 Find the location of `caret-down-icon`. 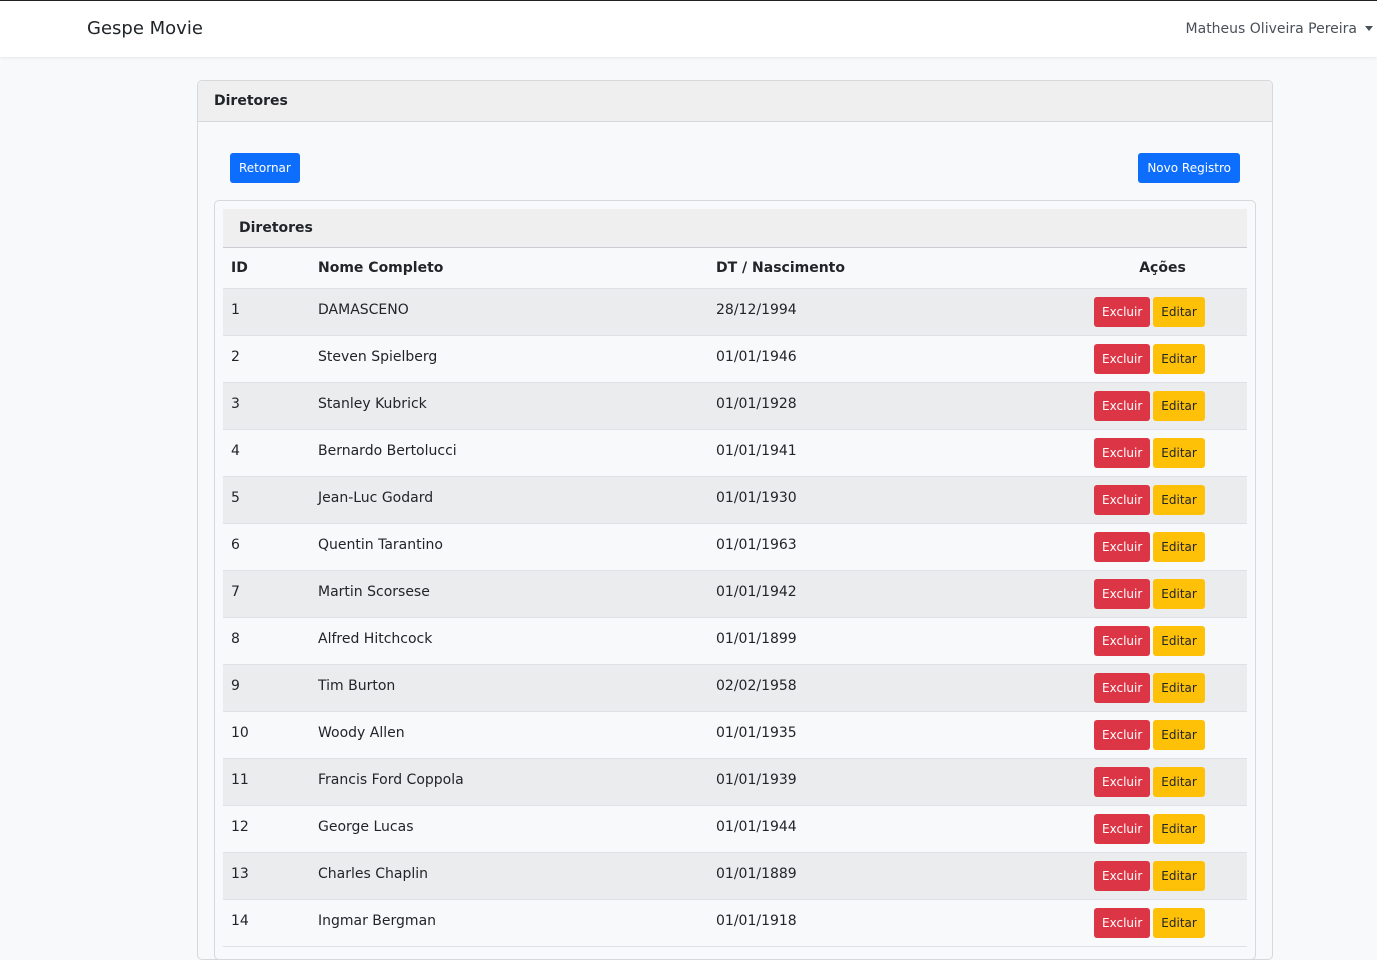

caret-down-icon is located at coordinates (1369, 28).